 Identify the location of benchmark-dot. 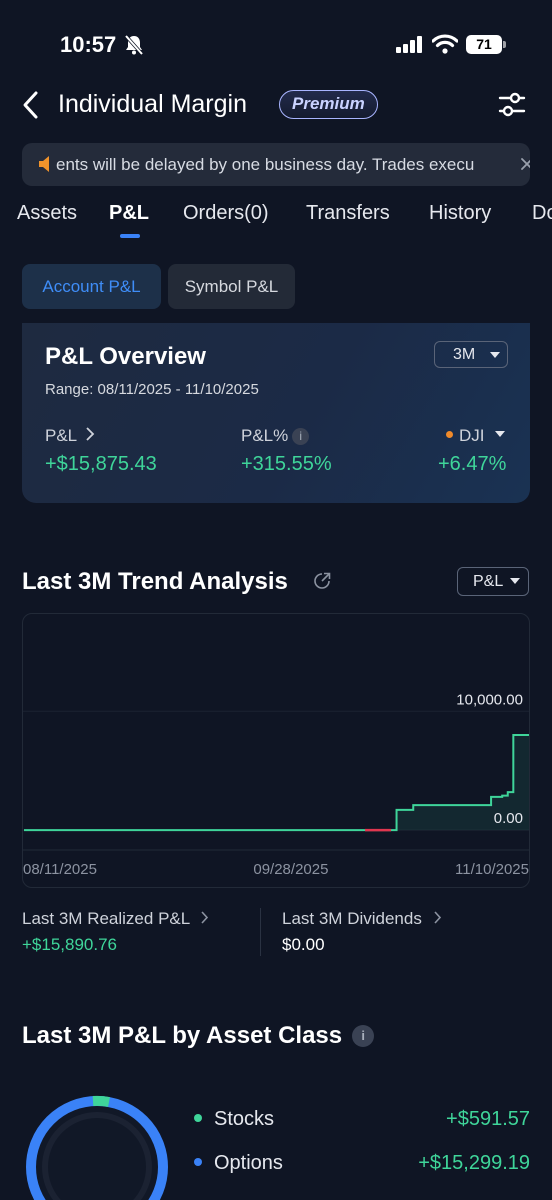
(449, 434).